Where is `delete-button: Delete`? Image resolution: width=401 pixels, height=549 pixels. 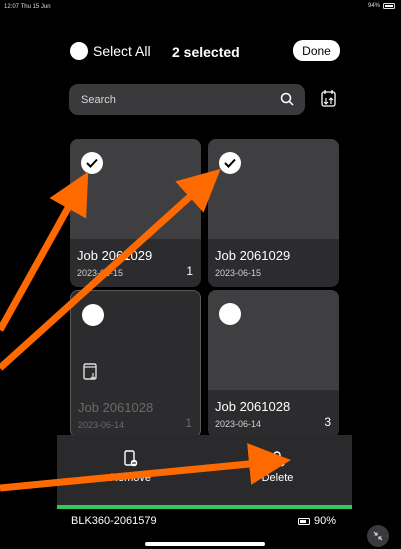
delete-button: Delete is located at coordinates (277, 471).